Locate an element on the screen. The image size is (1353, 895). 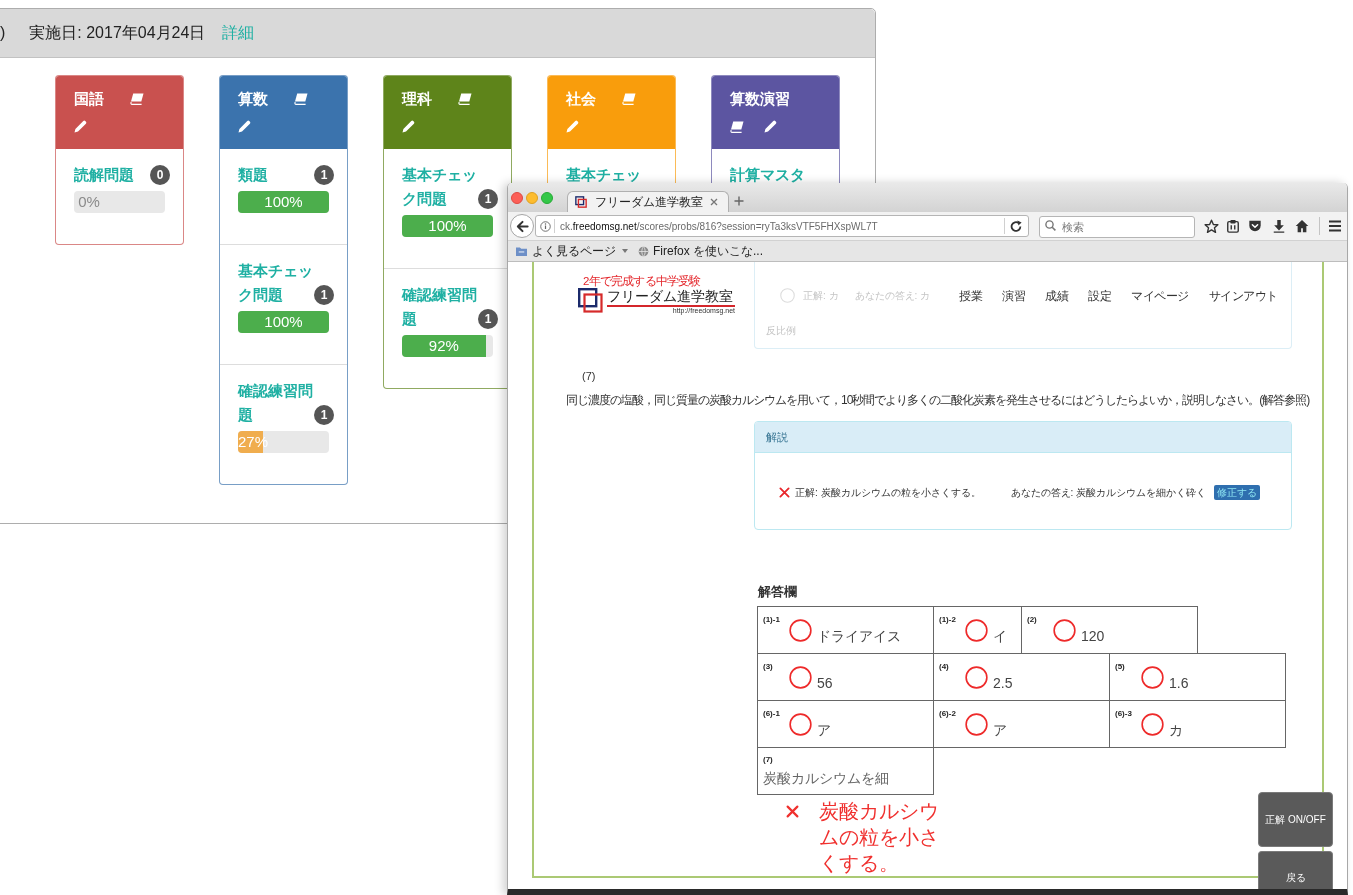
correction-text: 炭酸カルシウムの粒を小さくする。 is located at coordinates (879, 837).